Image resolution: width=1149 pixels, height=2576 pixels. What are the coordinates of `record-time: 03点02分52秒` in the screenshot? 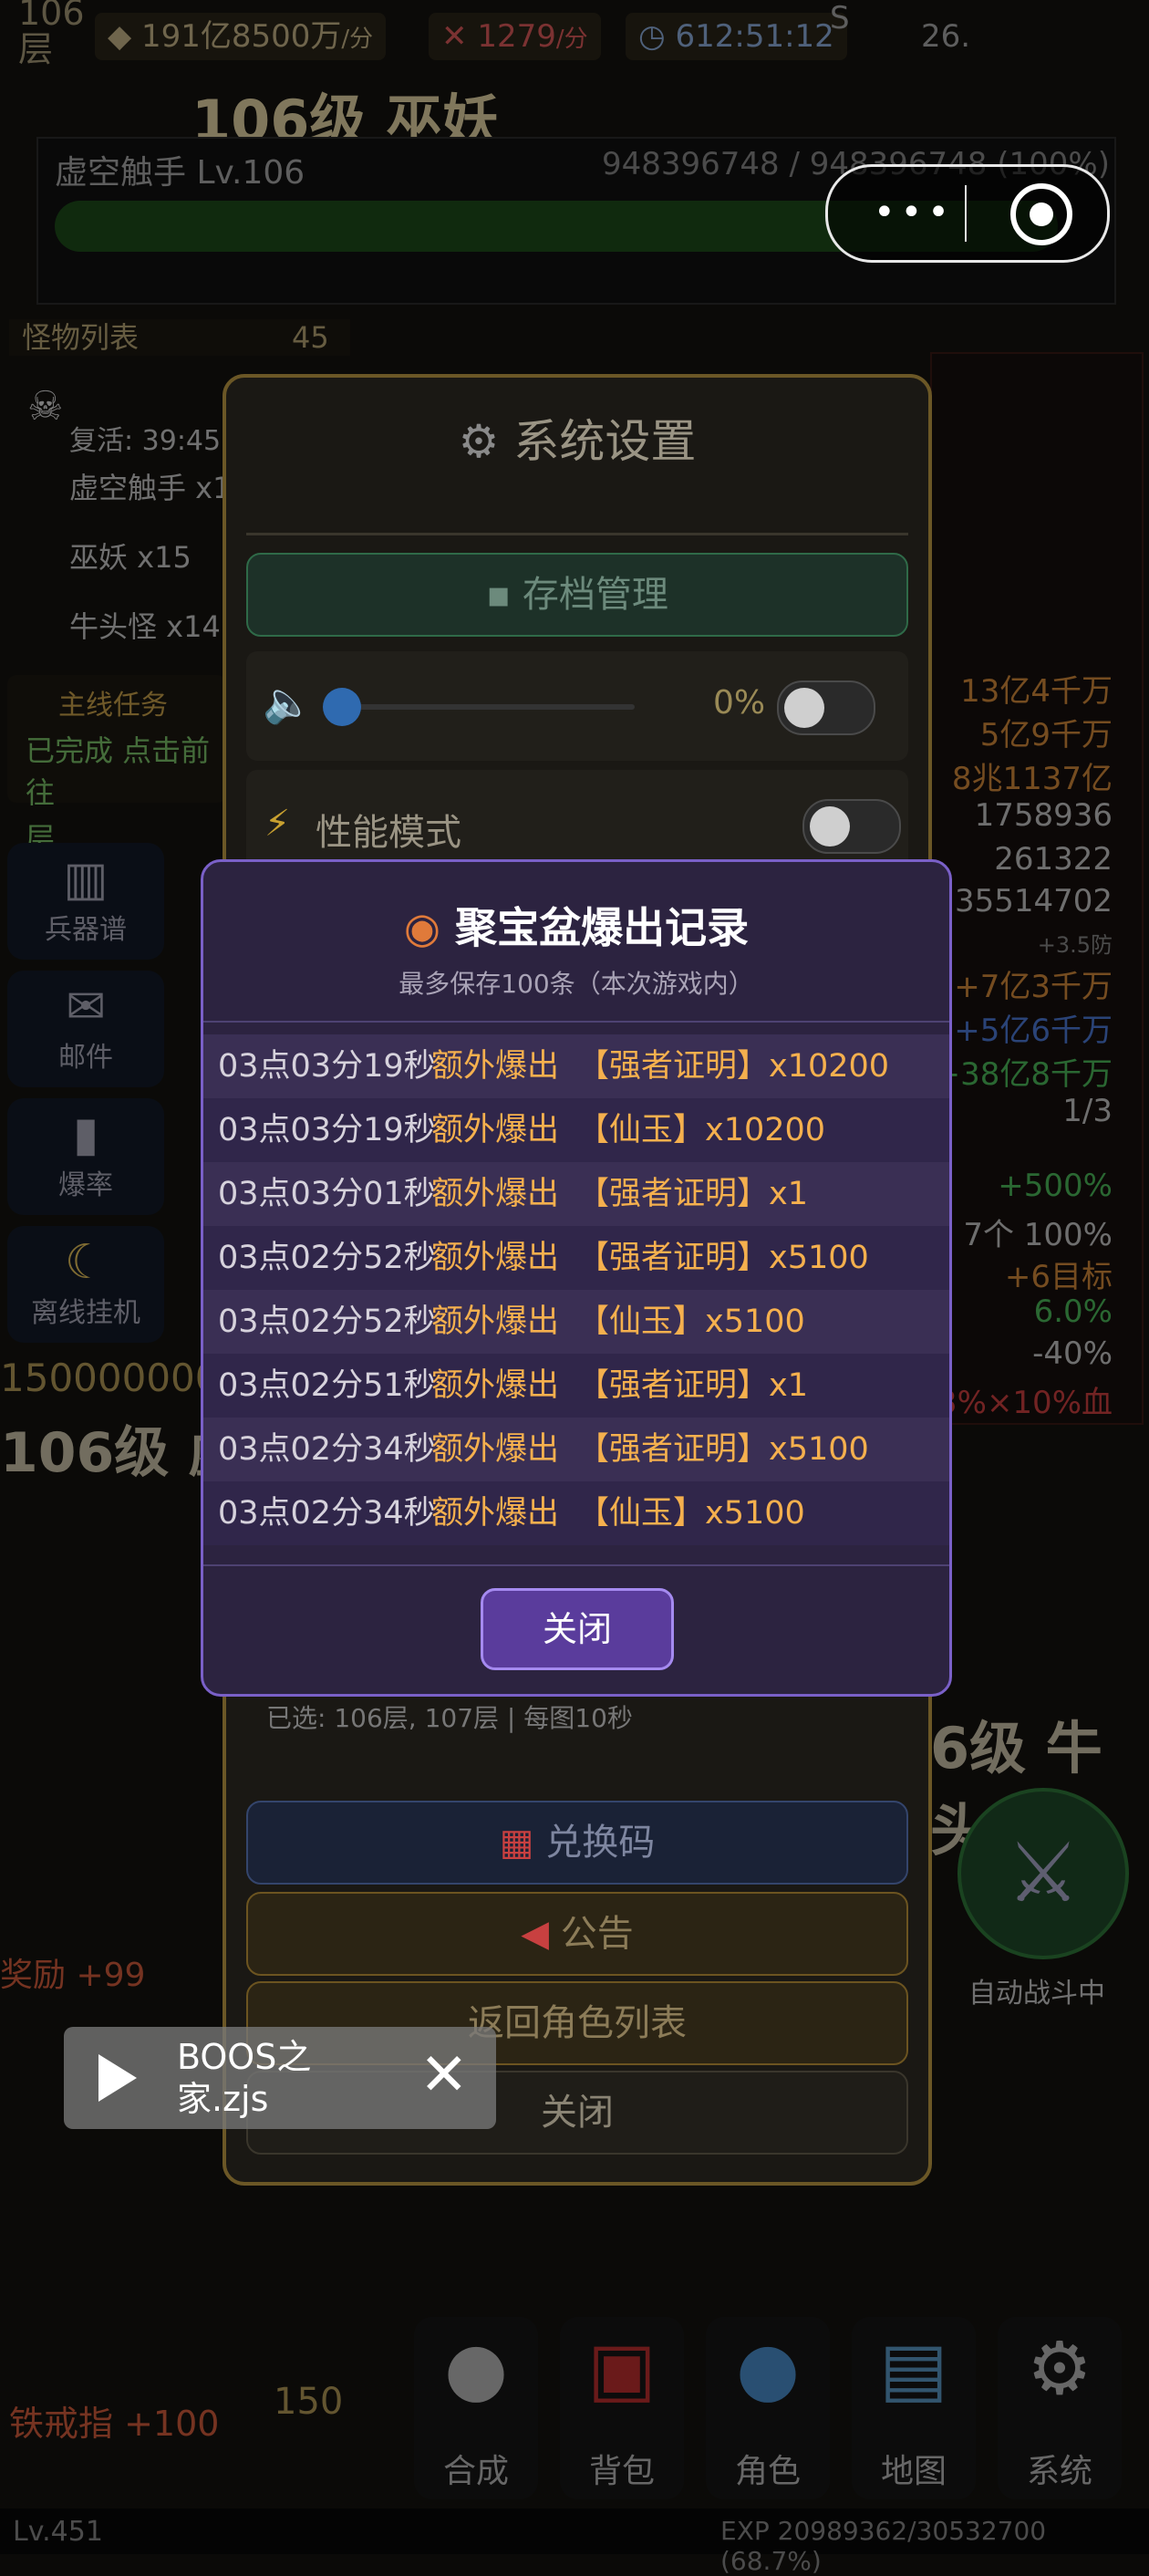 It's located at (327, 1322).